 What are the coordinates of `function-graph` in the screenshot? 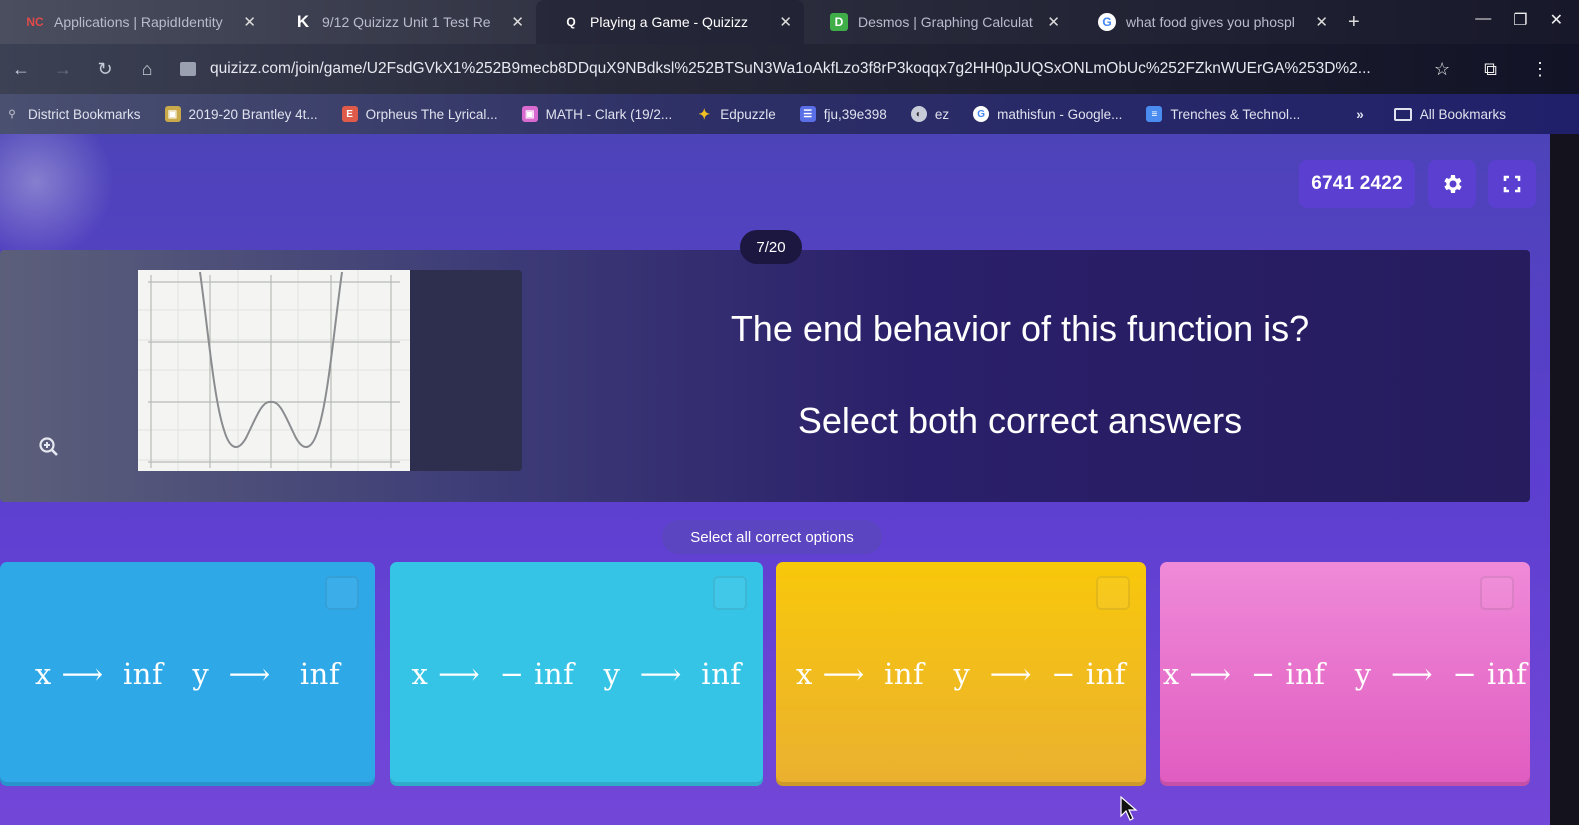 It's located at (274, 370).